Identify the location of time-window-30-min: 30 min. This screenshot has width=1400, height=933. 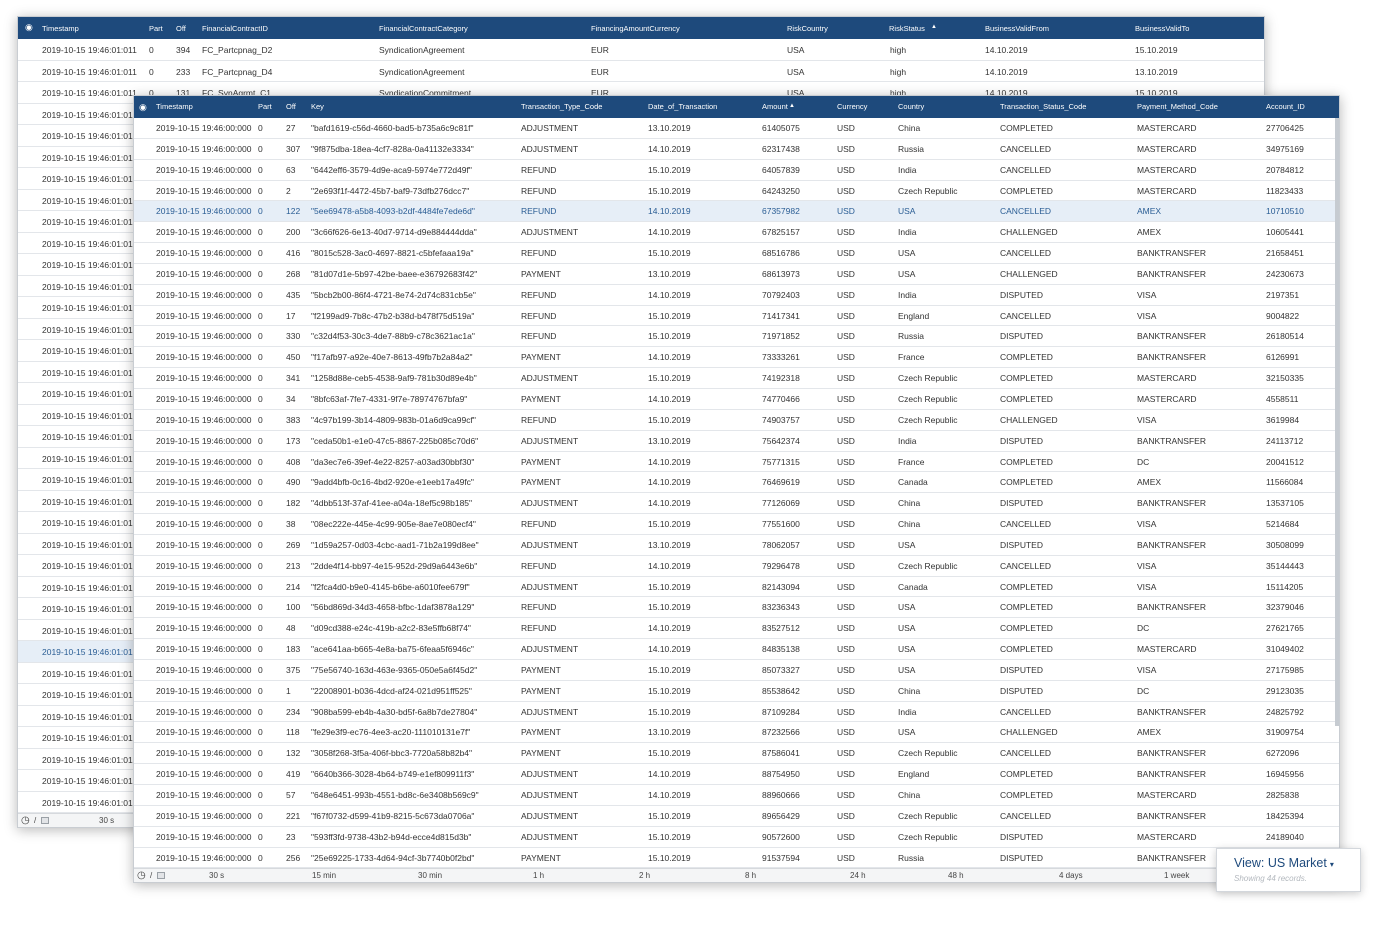
(430, 875).